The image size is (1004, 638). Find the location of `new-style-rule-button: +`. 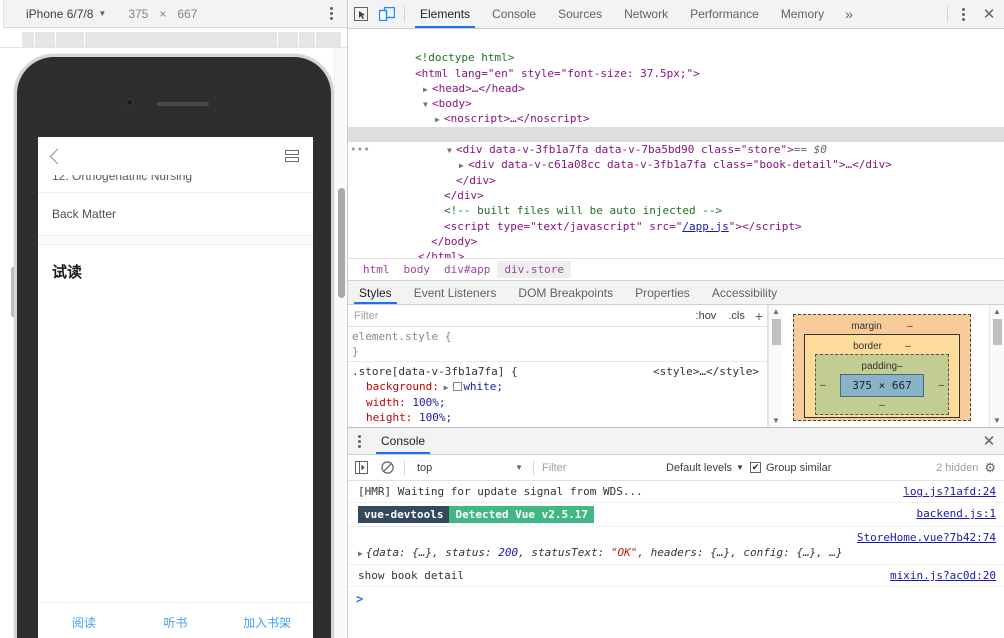

new-style-rule-button: + is located at coordinates (759, 316).